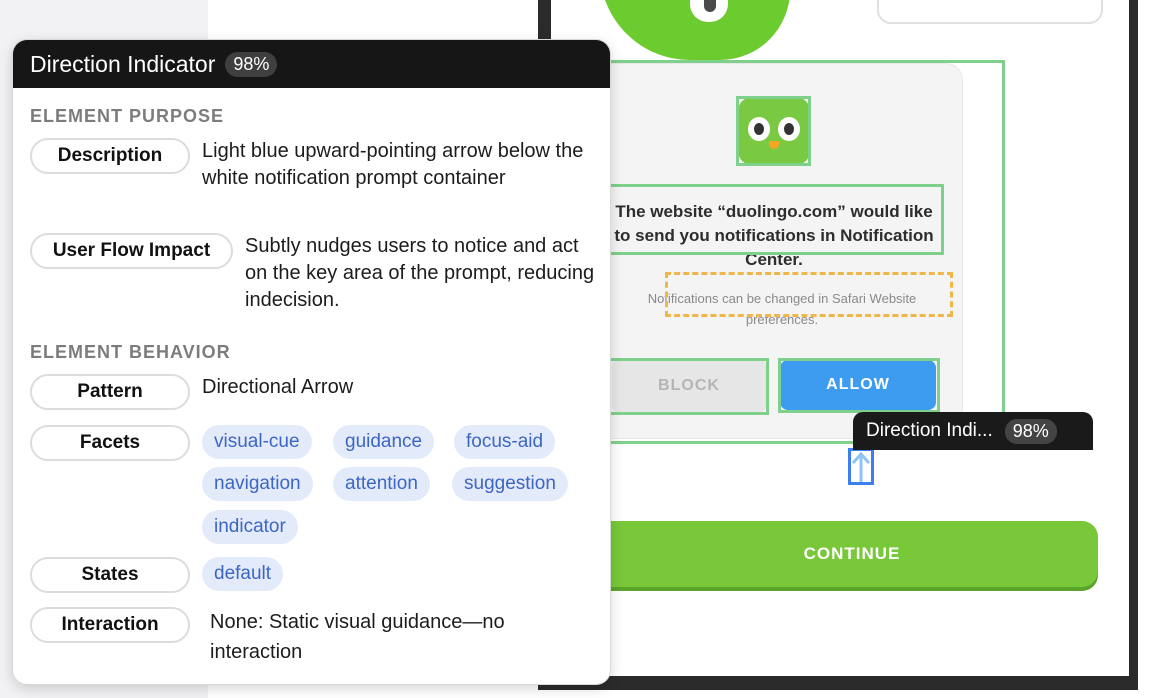 The height and width of the screenshot is (698, 1168). What do you see at coordinates (110, 625) in the screenshot?
I see `interaction-label: Interaction` at bounding box center [110, 625].